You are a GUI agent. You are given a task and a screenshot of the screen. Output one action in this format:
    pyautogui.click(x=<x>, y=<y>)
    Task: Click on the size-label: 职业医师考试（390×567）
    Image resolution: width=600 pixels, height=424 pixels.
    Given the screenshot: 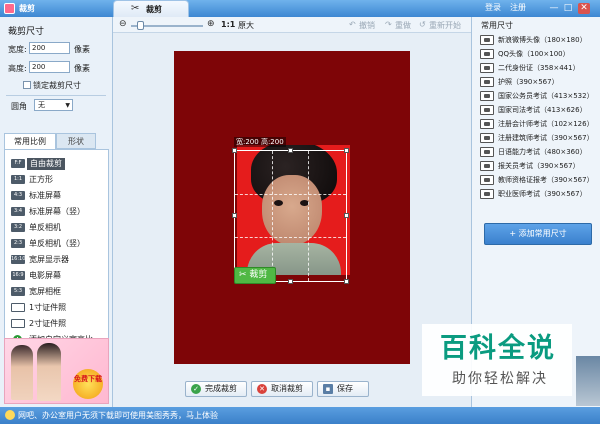 What is the action you would take?
    pyautogui.click(x=542, y=194)
    